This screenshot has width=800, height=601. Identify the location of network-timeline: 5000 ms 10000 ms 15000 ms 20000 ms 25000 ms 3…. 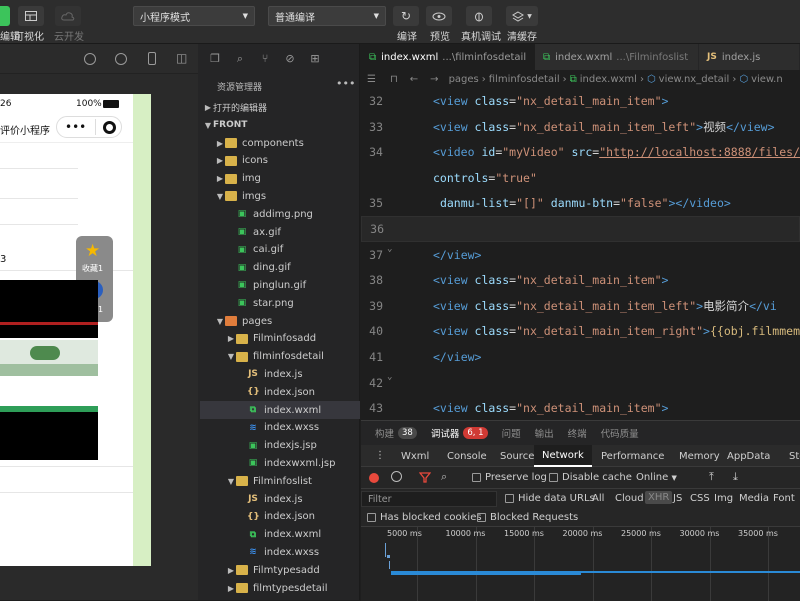
(580, 564).